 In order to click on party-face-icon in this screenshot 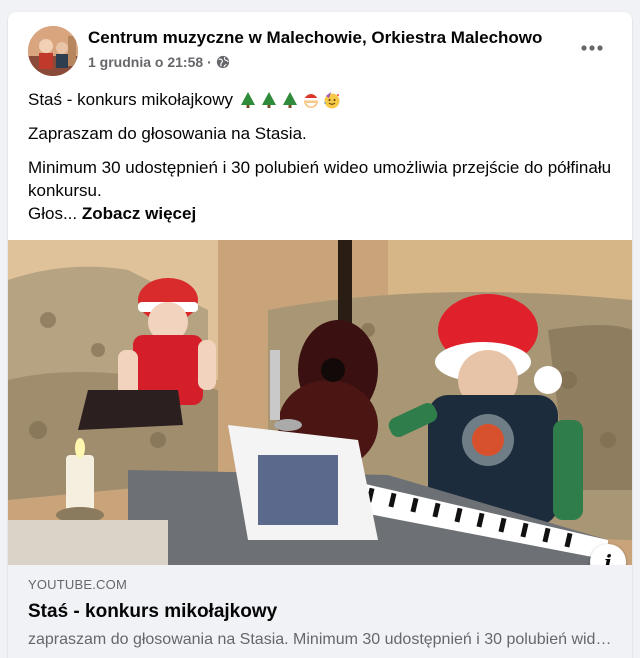, I will do `click(332, 99)`.